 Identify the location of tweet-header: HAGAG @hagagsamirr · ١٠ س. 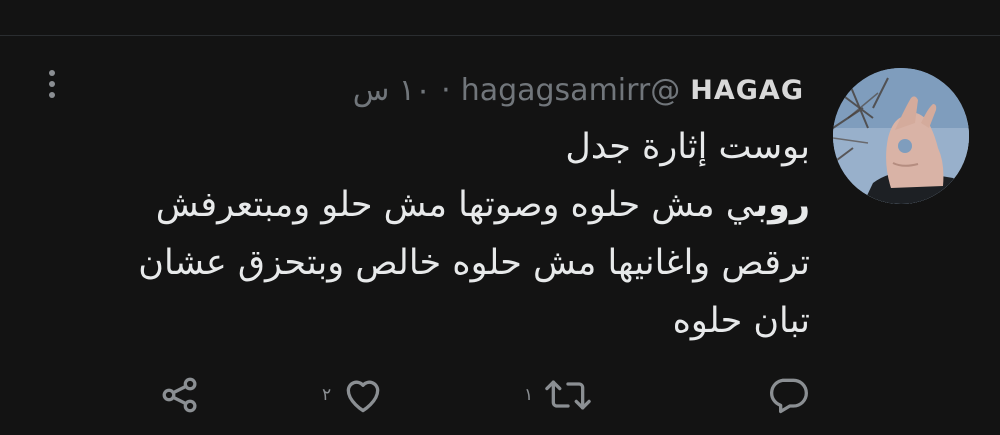
(540, 90).